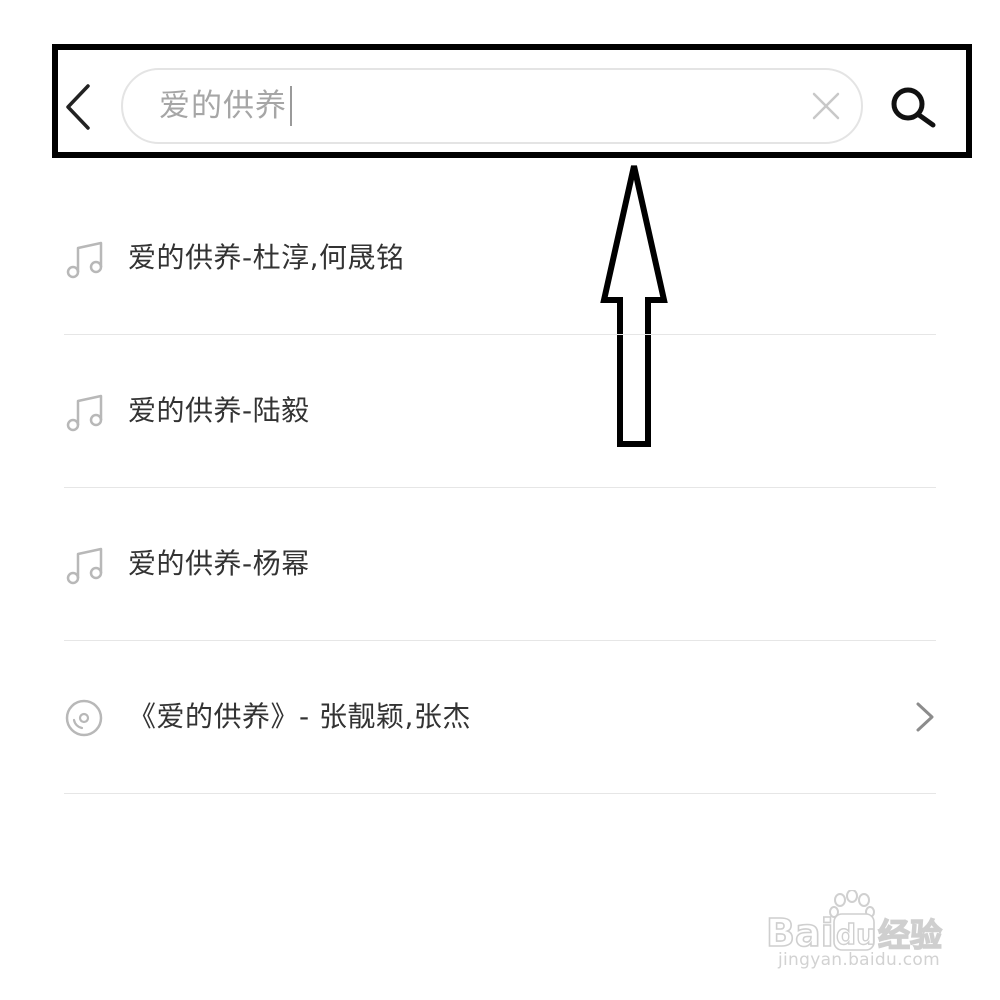  I want to click on result-item: 爱的供养-杨幂, so click(500, 564).